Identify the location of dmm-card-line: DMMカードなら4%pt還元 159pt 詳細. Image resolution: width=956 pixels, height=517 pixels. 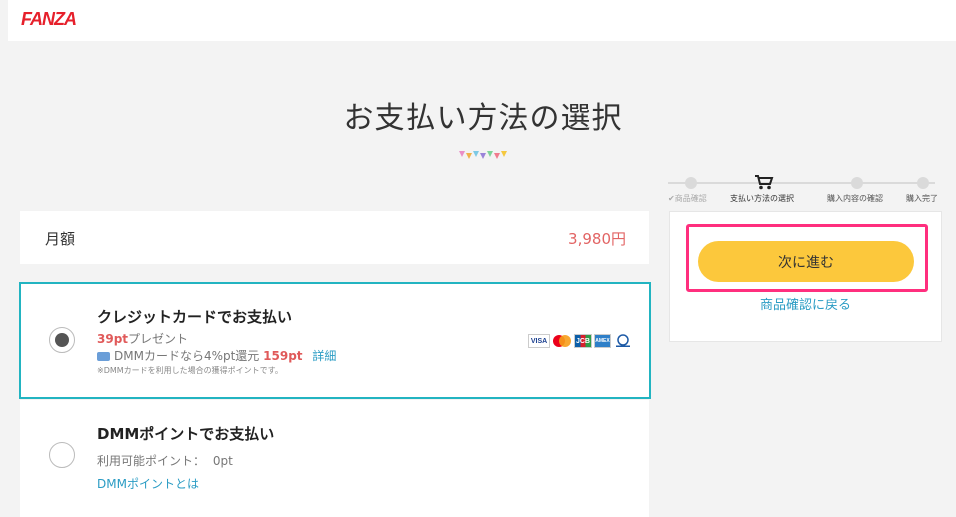
(216, 355).